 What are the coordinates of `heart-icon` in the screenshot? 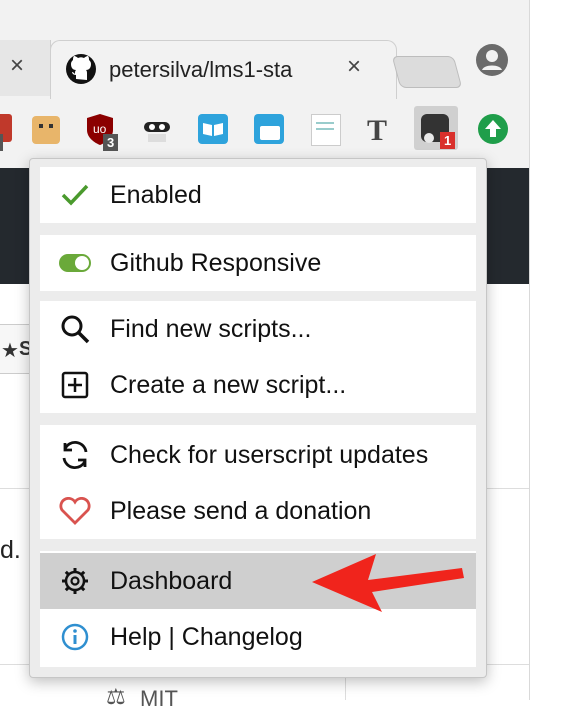 It's located at (75, 511).